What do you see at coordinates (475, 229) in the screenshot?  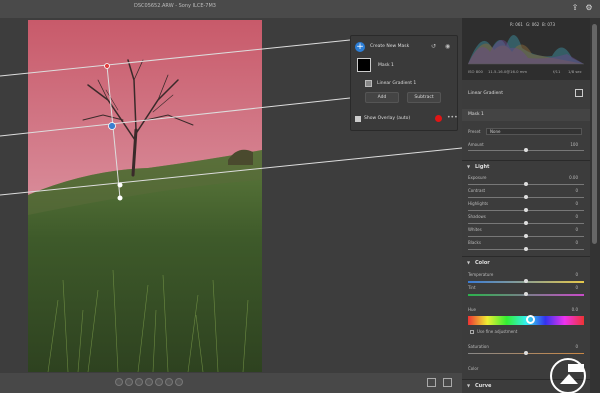 I see `whites-label: Whites` at bounding box center [475, 229].